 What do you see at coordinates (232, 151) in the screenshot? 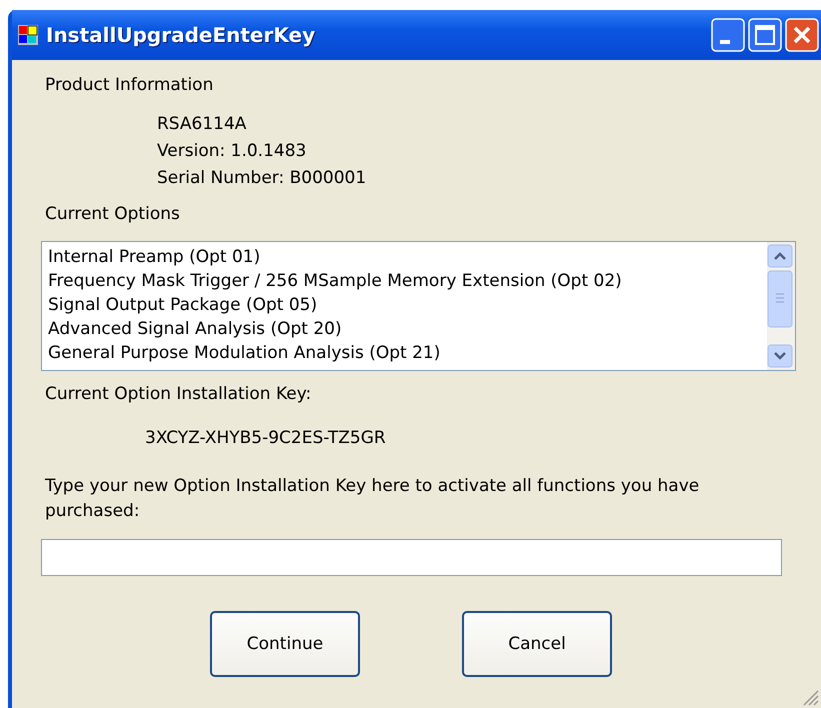
I see `product-detail: Version: 1.0.1483` at bounding box center [232, 151].